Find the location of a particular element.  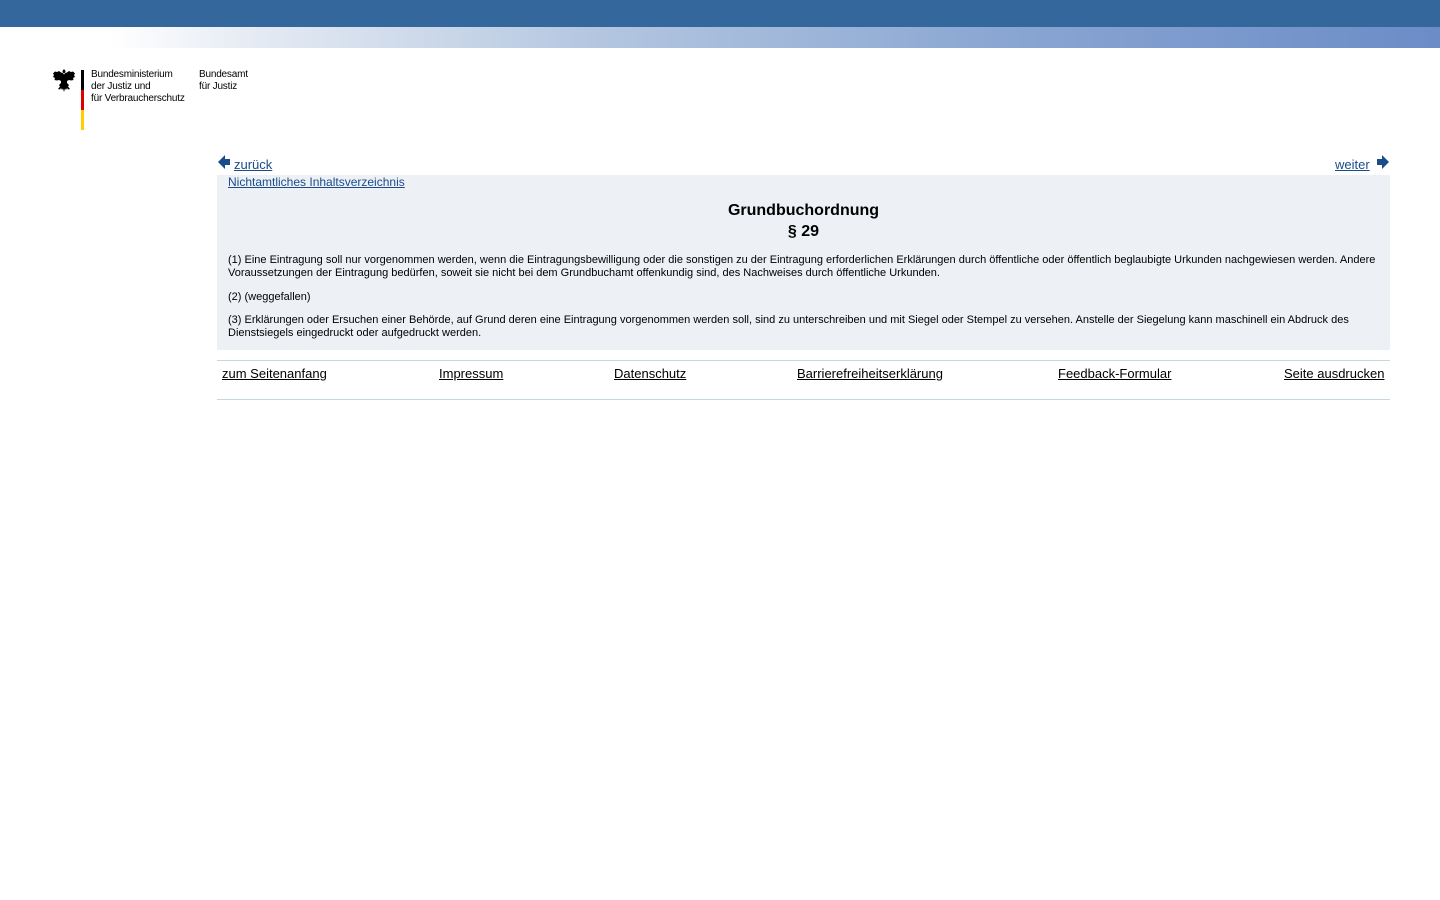

section-title: § 29 is located at coordinates (803, 231).